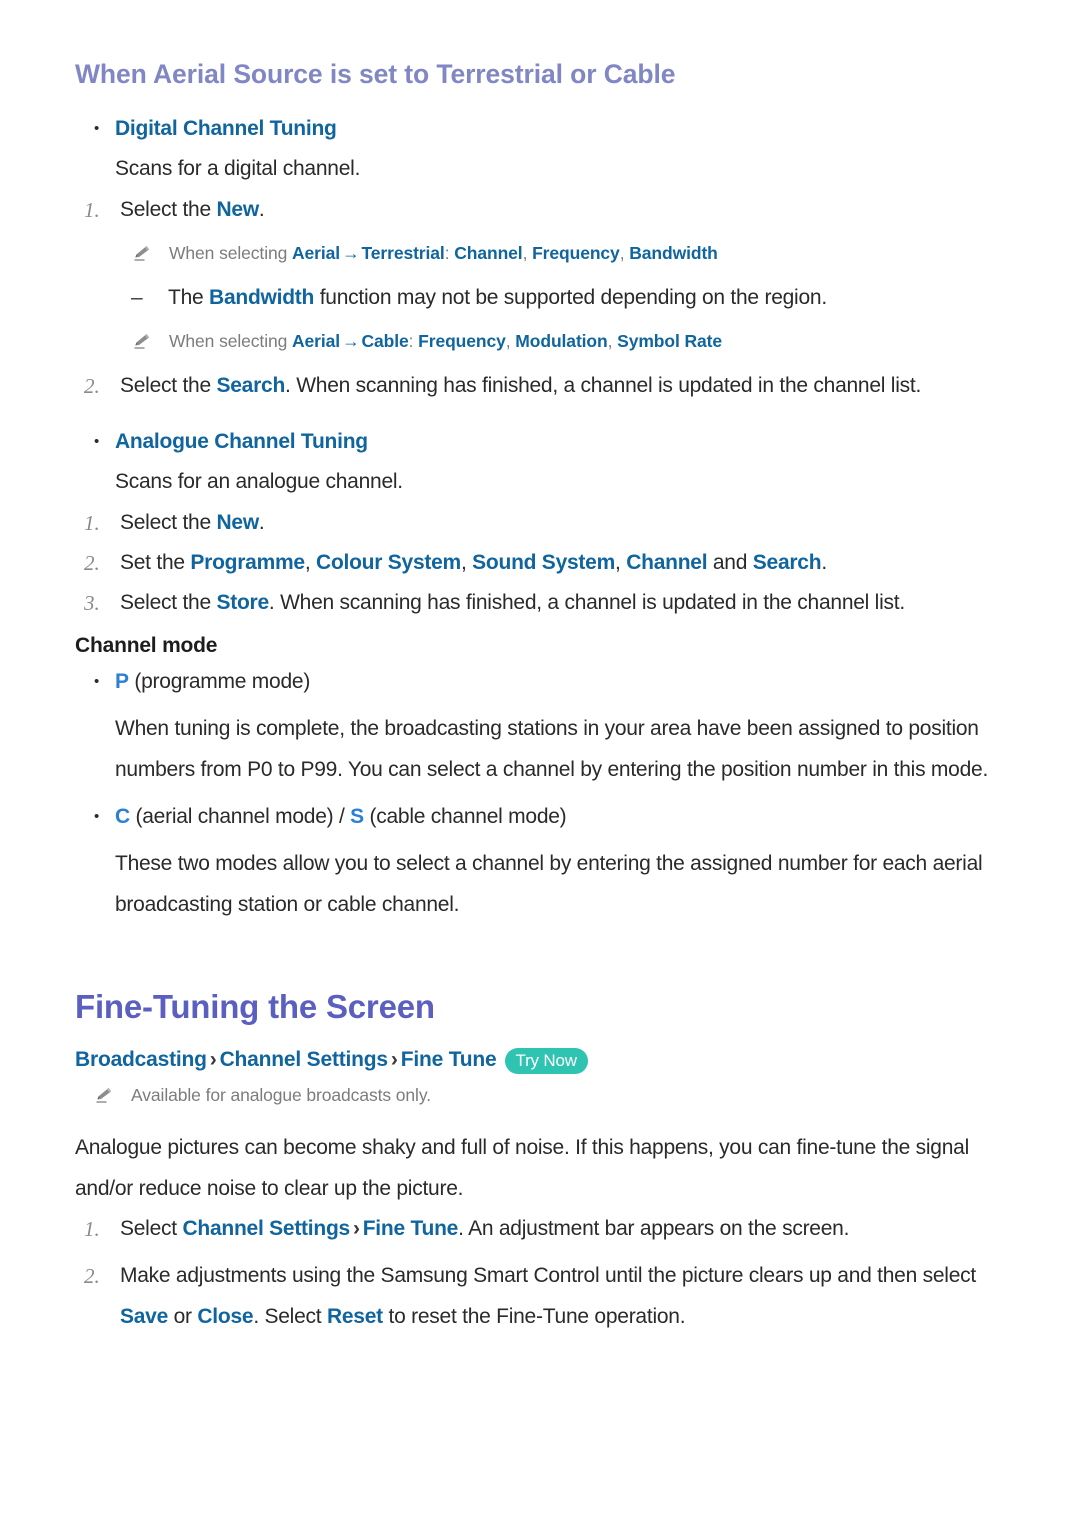 The image size is (1080, 1527). Describe the element at coordinates (546, 129) in the screenshot. I see `list-item: Digital Channel Tuning` at that location.